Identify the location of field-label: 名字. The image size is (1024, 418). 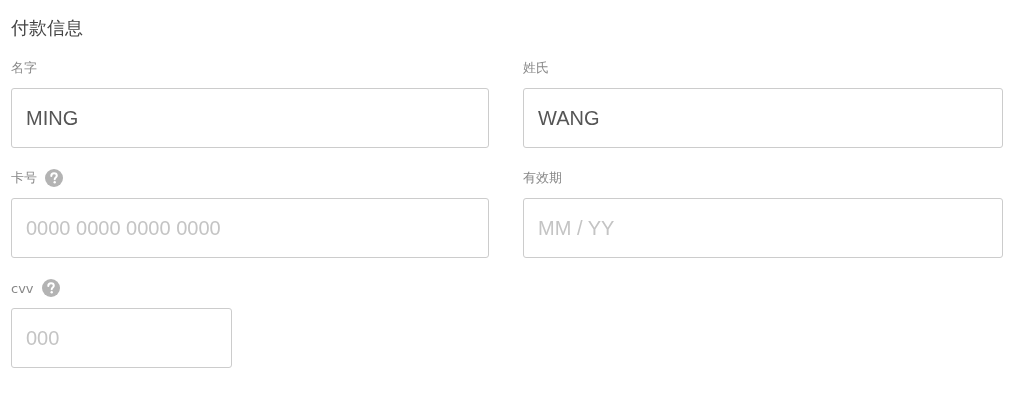
(24, 68).